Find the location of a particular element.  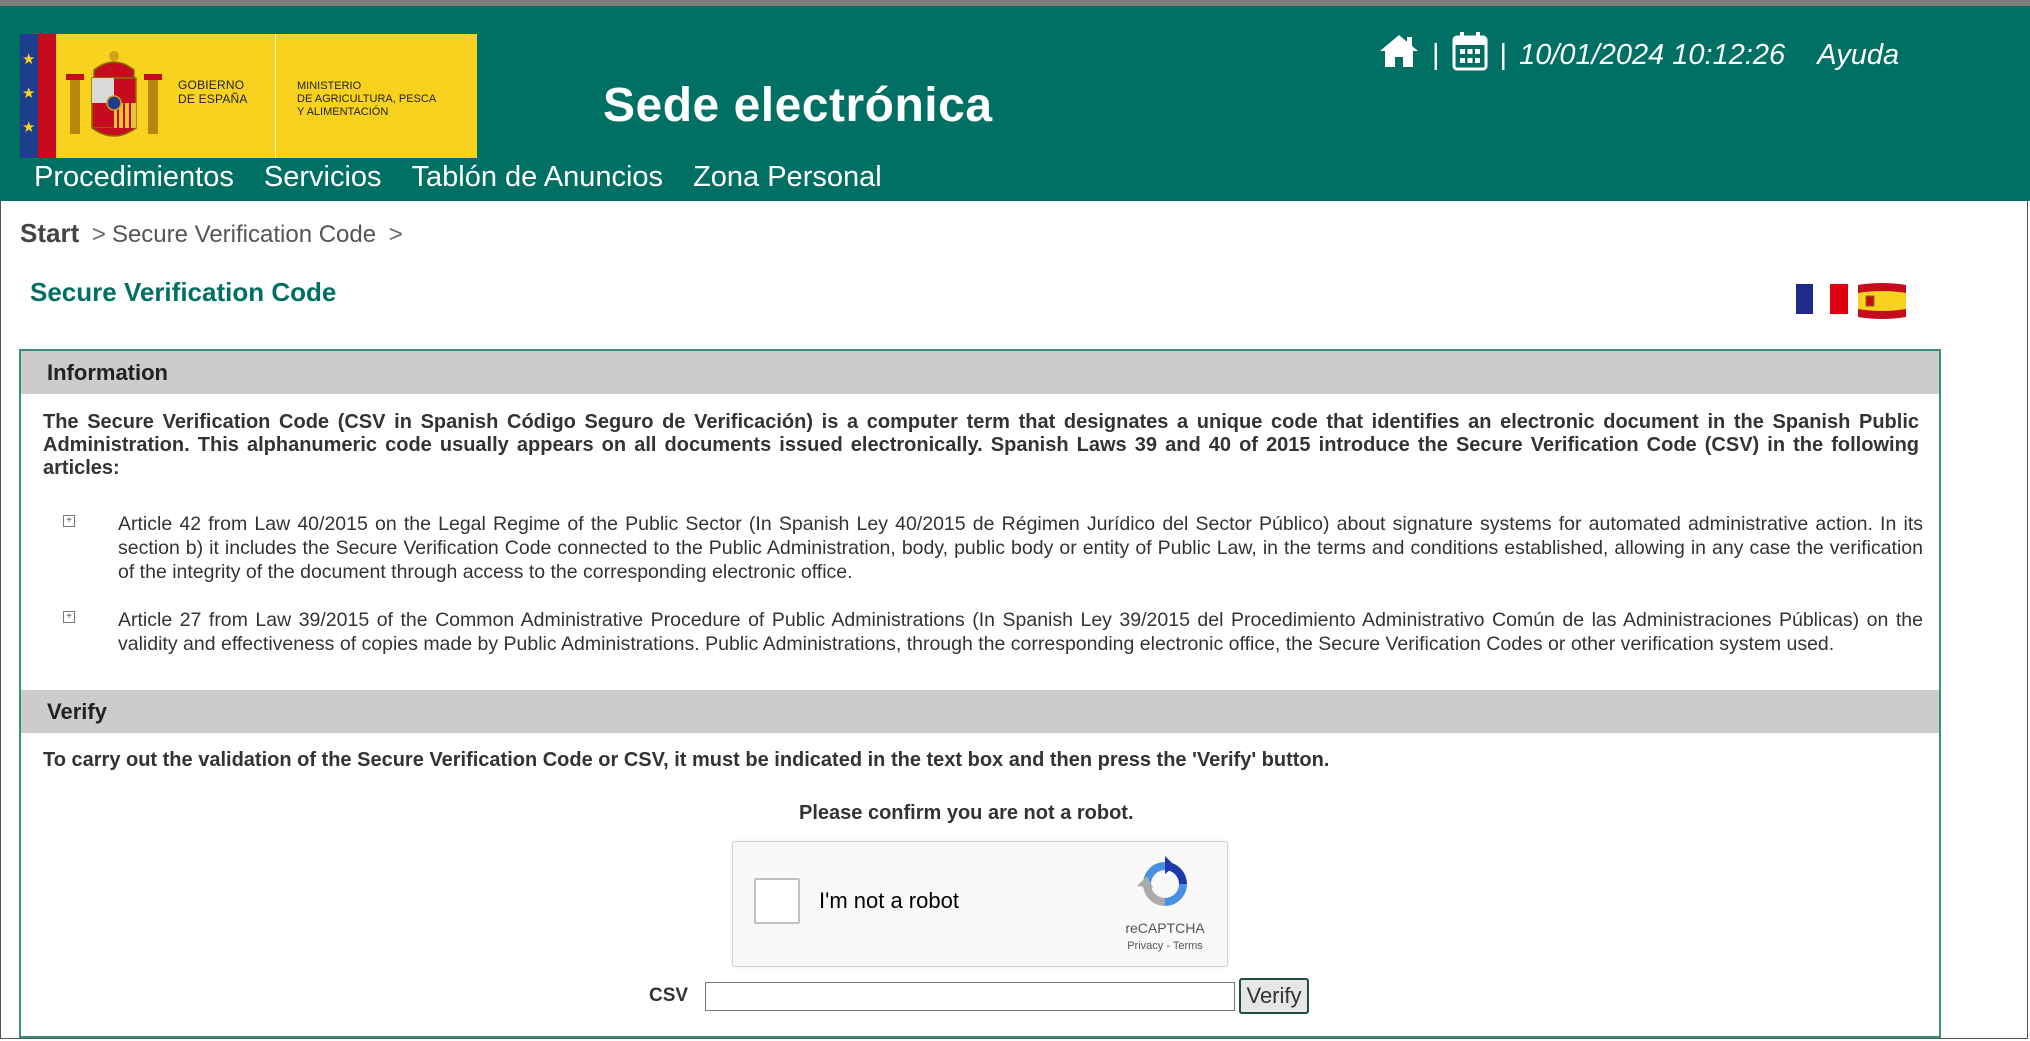

help-link: Ayuda is located at coordinates (1858, 55).